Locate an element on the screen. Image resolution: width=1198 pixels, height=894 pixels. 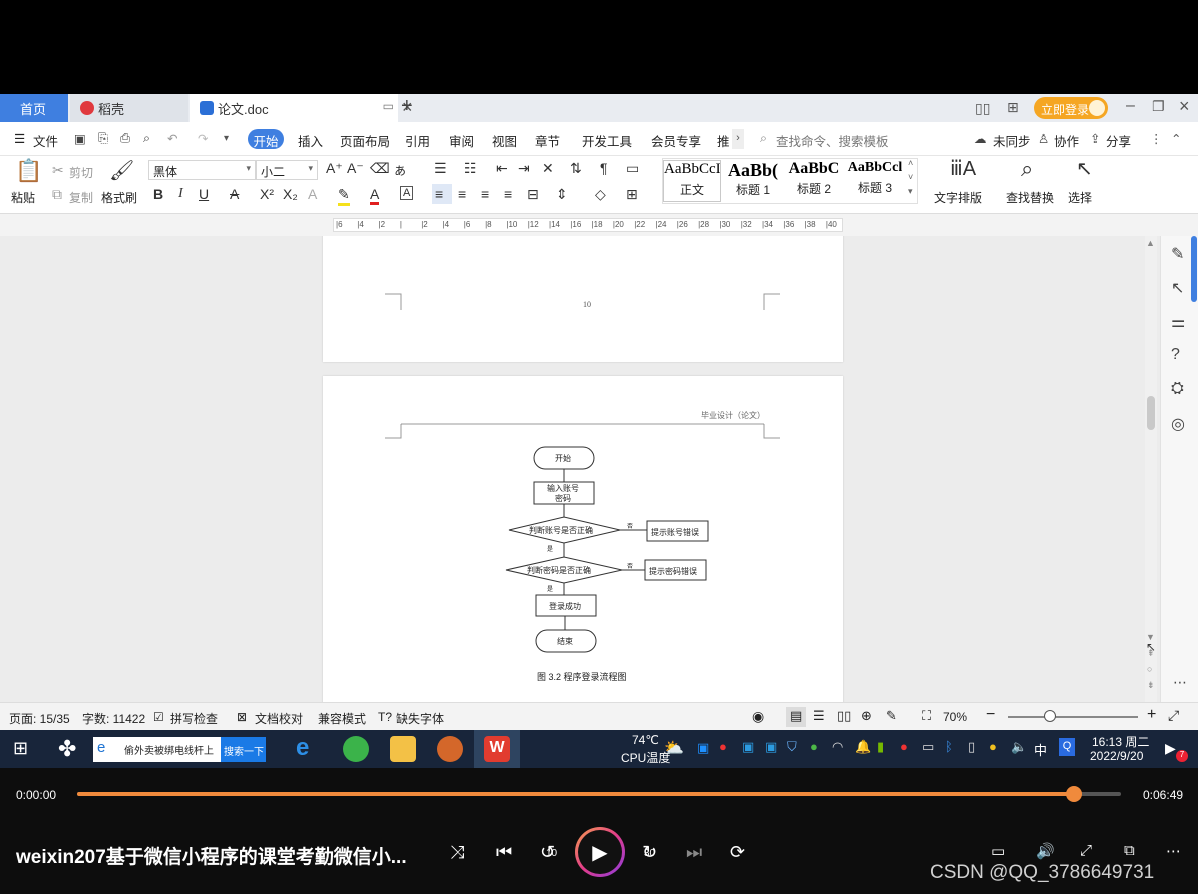
font-name-select: 黑体 ▾ is located at coordinates (202, 170).